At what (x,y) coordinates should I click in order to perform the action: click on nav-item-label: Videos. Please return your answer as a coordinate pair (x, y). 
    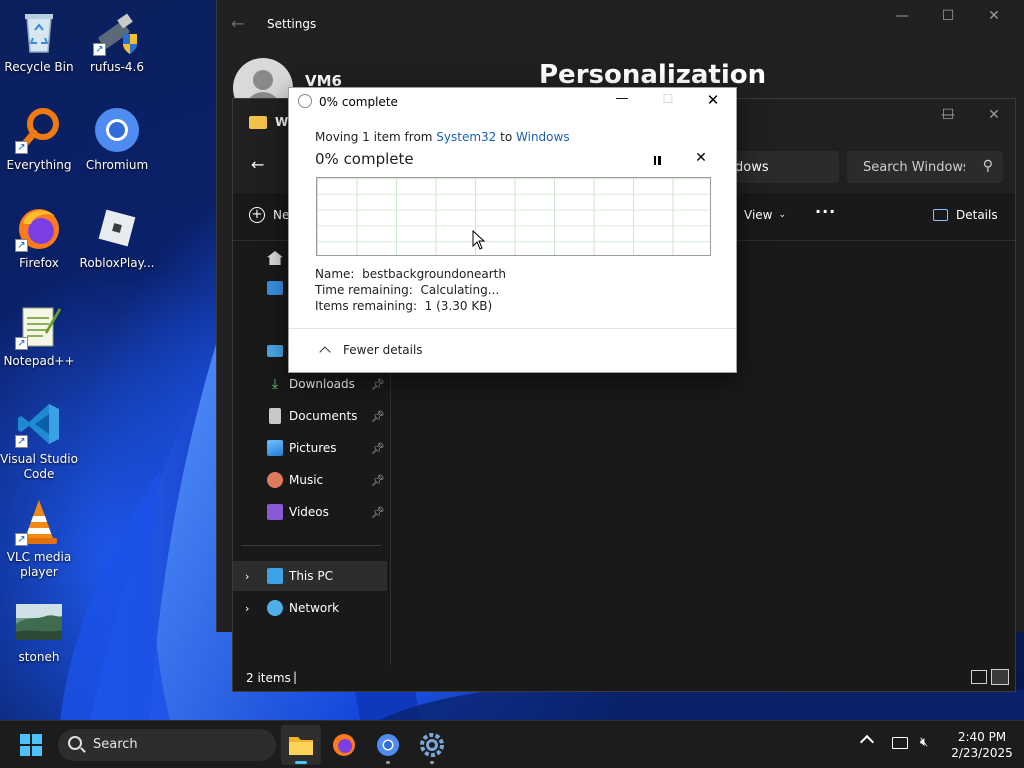
    Looking at the image, I should click on (309, 512).